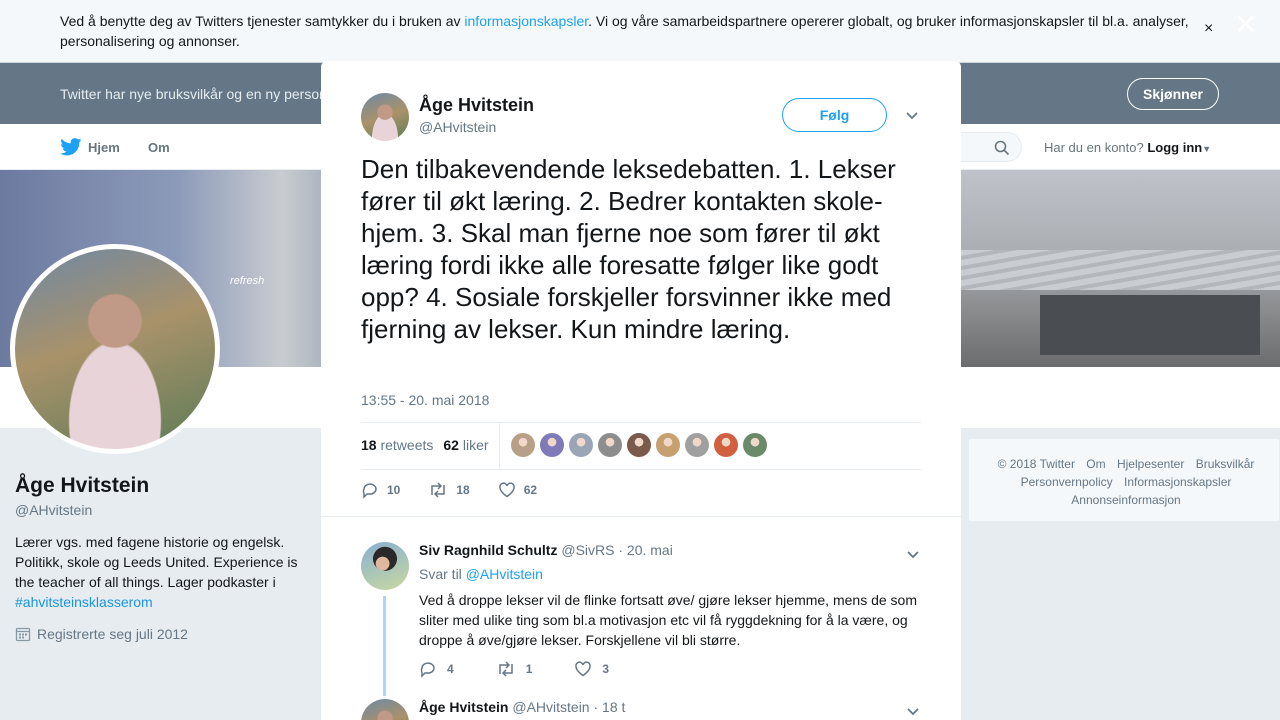 This screenshot has width=1280, height=720. Describe the element at coordinates (90, 147) in the screenshot. I see `nav-home: Hjem` at that location.